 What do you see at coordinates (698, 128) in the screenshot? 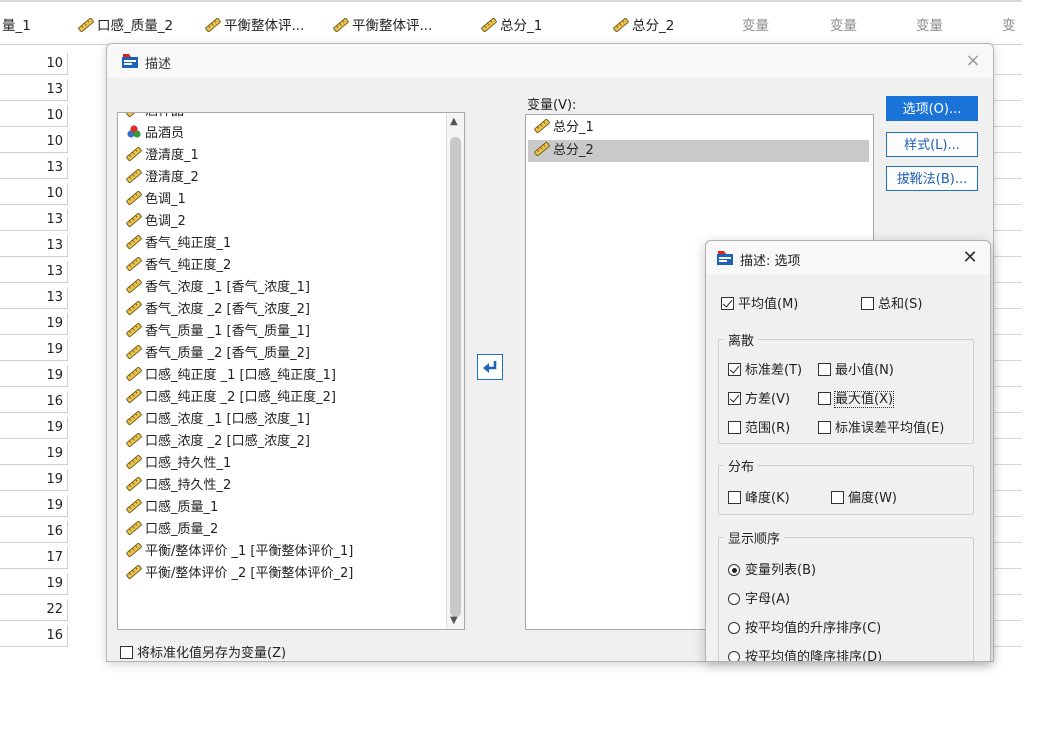
I see `target-list-item: 总分_1` at bounding box center [698, 128].